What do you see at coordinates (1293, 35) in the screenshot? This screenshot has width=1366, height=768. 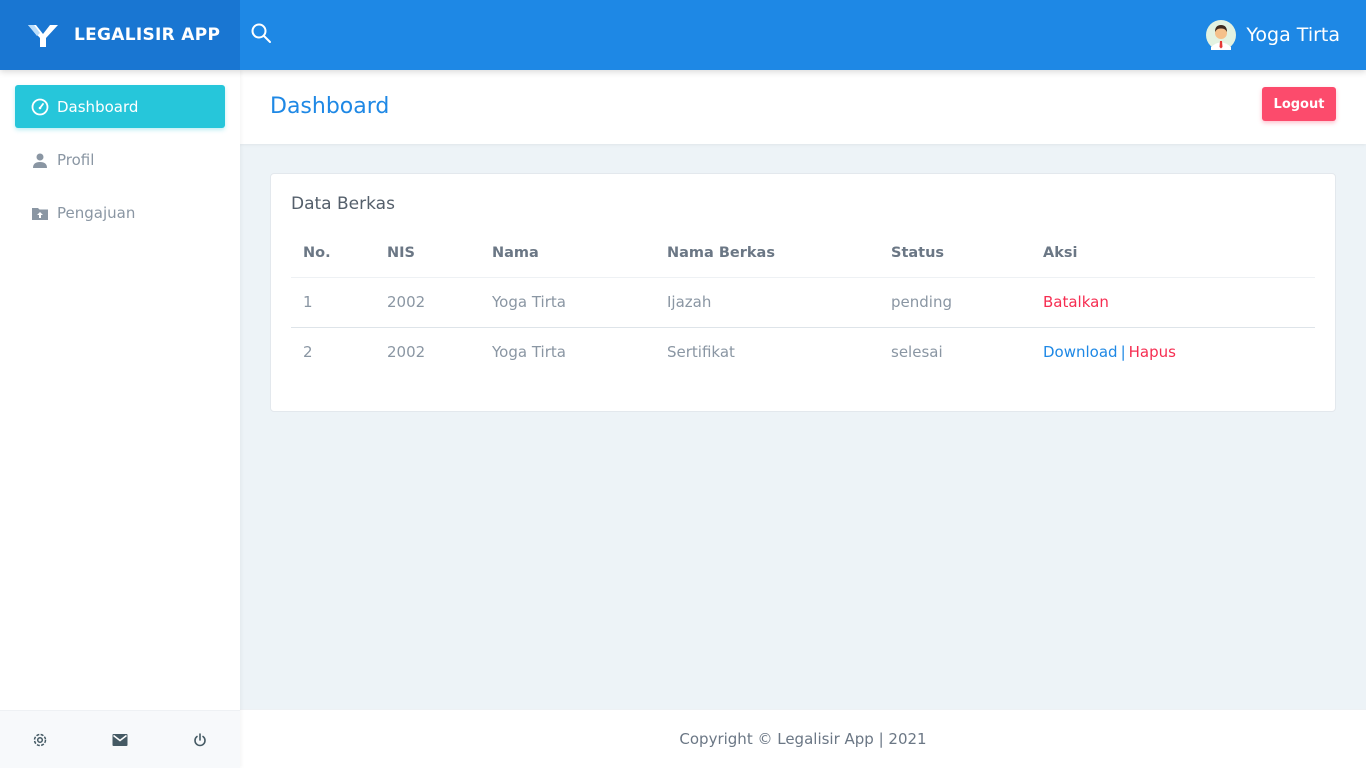 I see `user-name: Yoga Tirta` at bounding box center [1293, 35].